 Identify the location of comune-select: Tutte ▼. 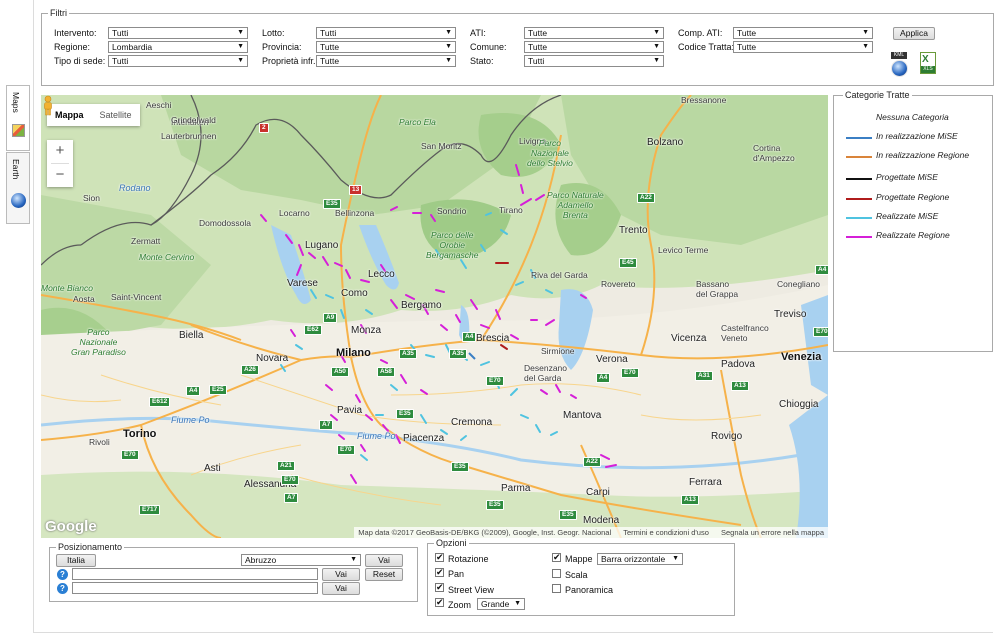
(594, 47).